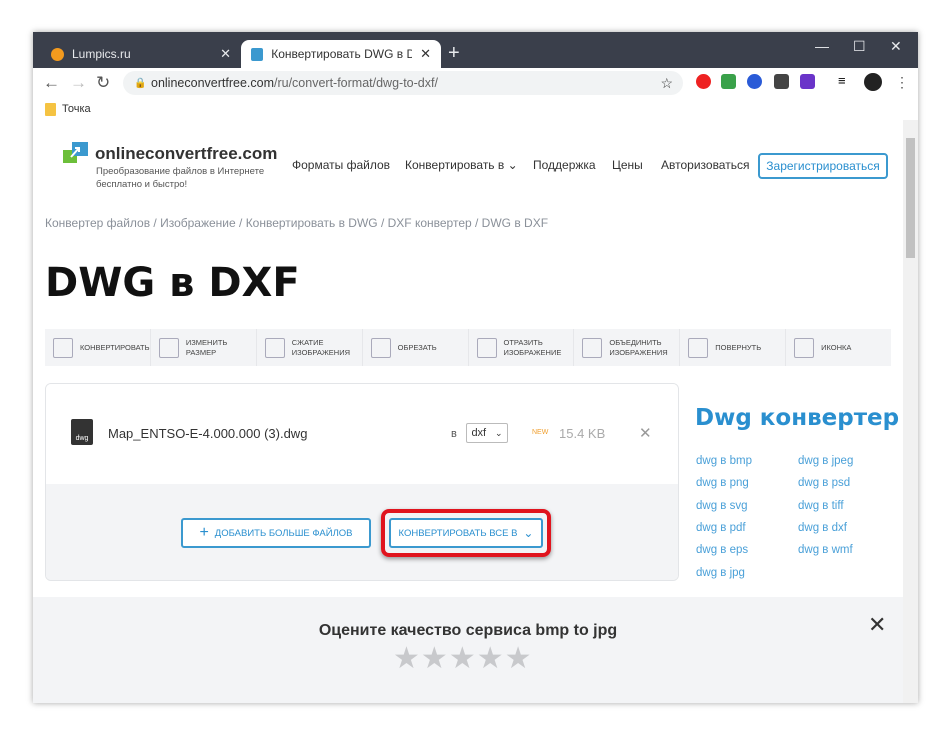 This screenshot has width=950, height=736. I want to click on tool-icon: Иконка, so click(838, 347).